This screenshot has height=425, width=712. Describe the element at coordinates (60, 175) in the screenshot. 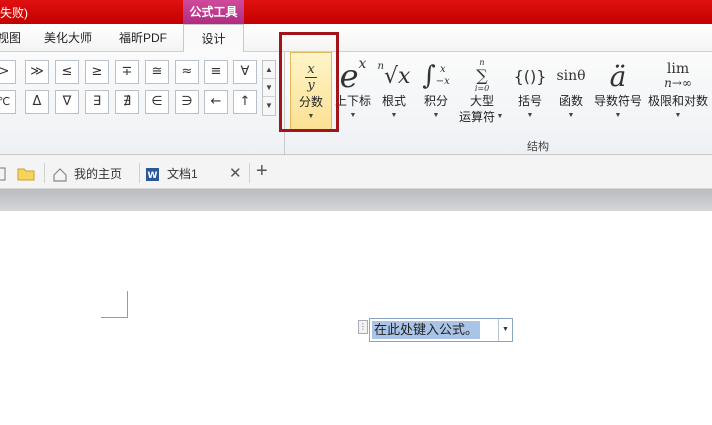

I see `home-icon` at that location.